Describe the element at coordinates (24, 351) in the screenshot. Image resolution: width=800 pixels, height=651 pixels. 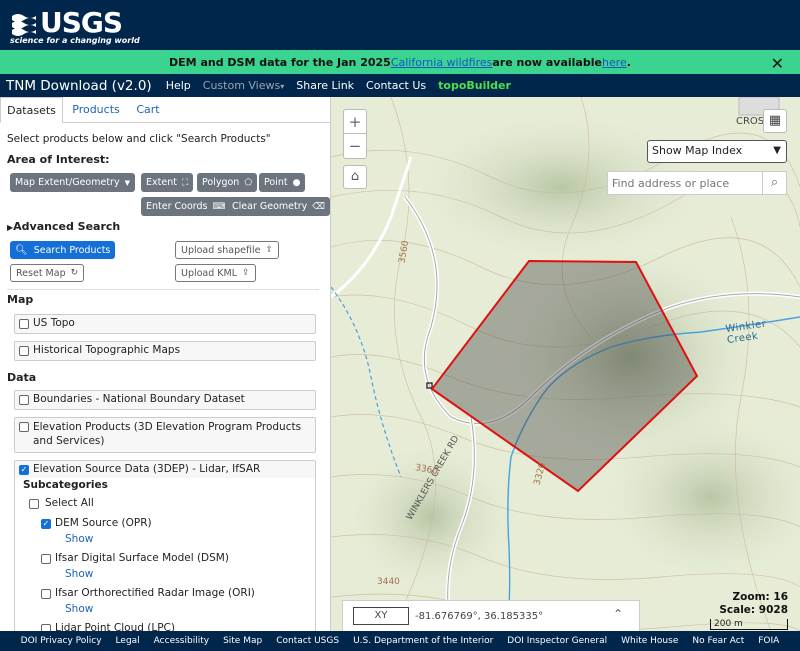
I see `historical-topo-checkbox` at that location.